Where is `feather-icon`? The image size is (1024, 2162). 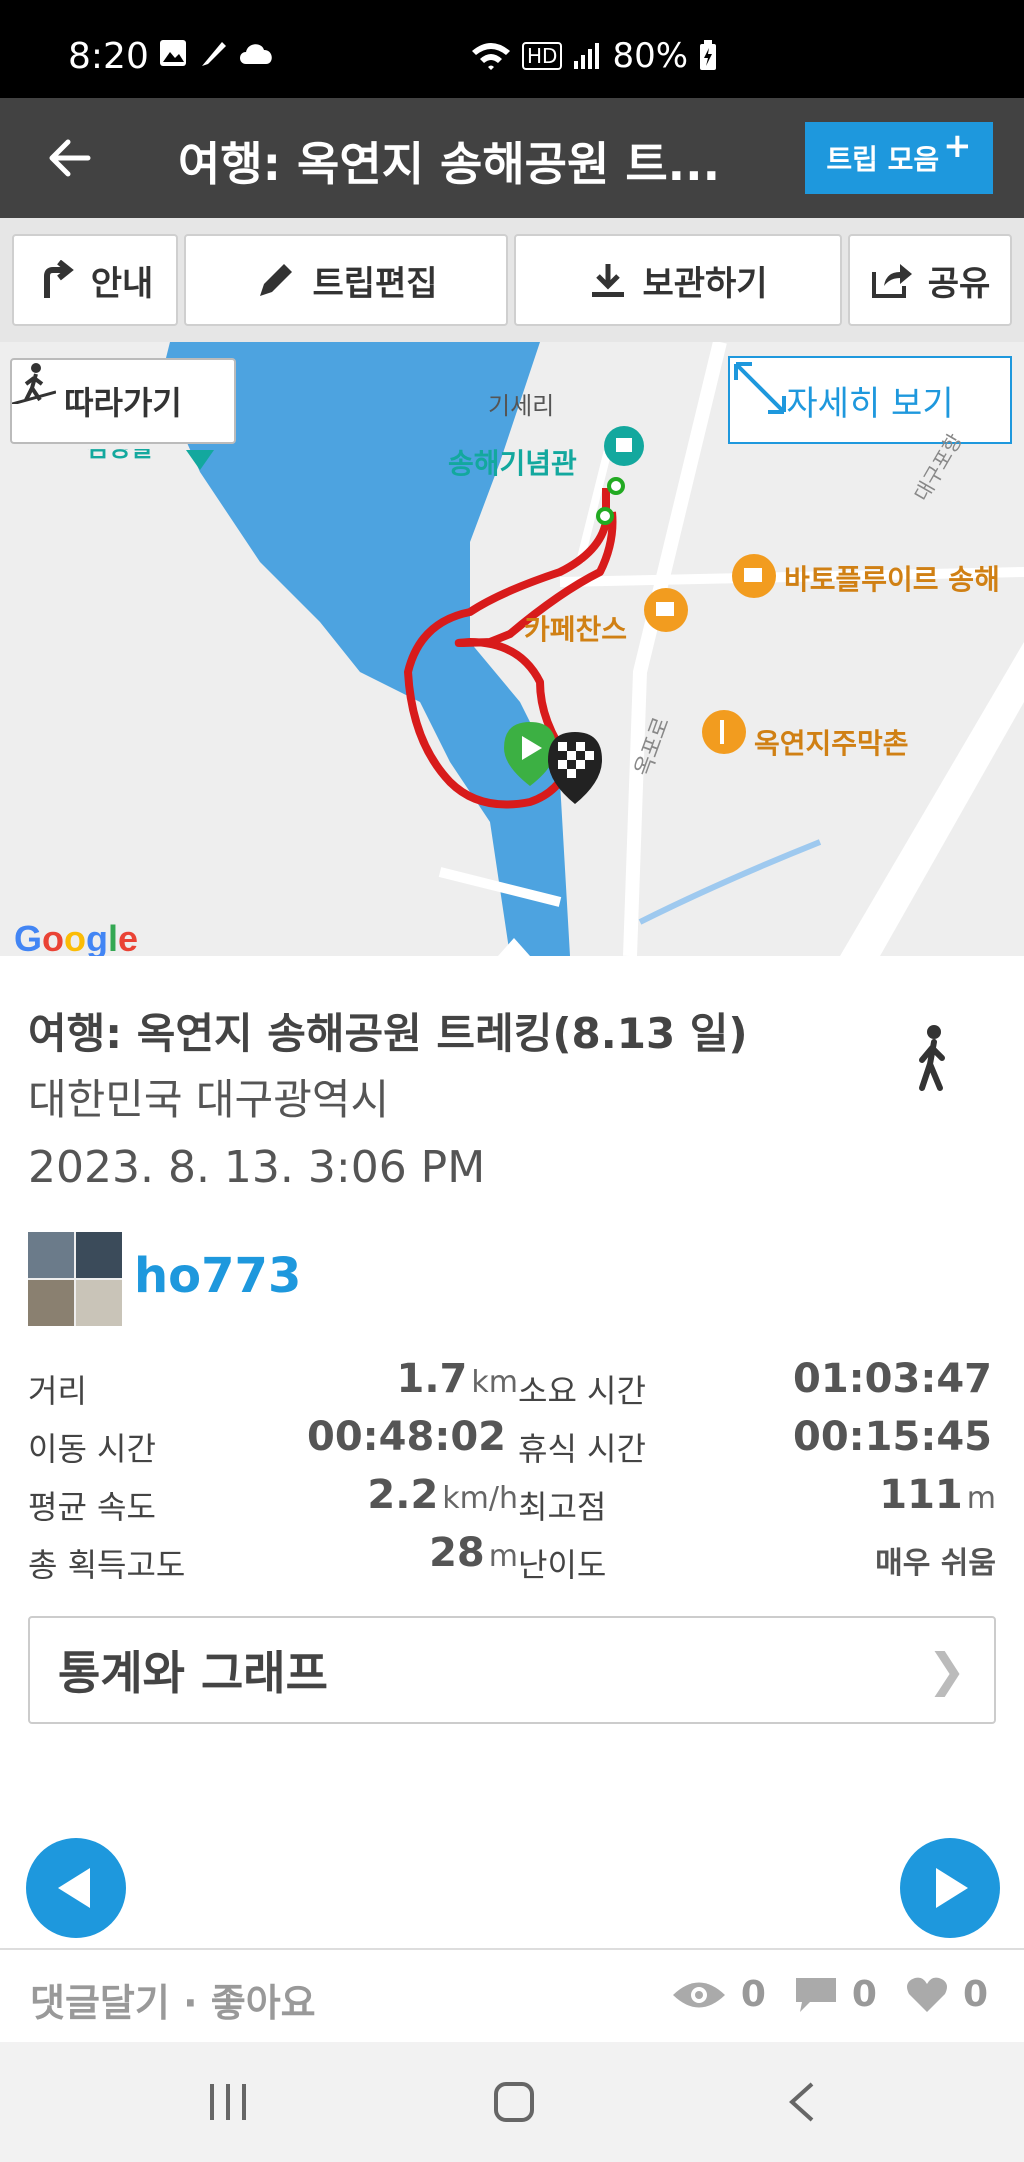
feather-icon is located at coordinates (214, 54).